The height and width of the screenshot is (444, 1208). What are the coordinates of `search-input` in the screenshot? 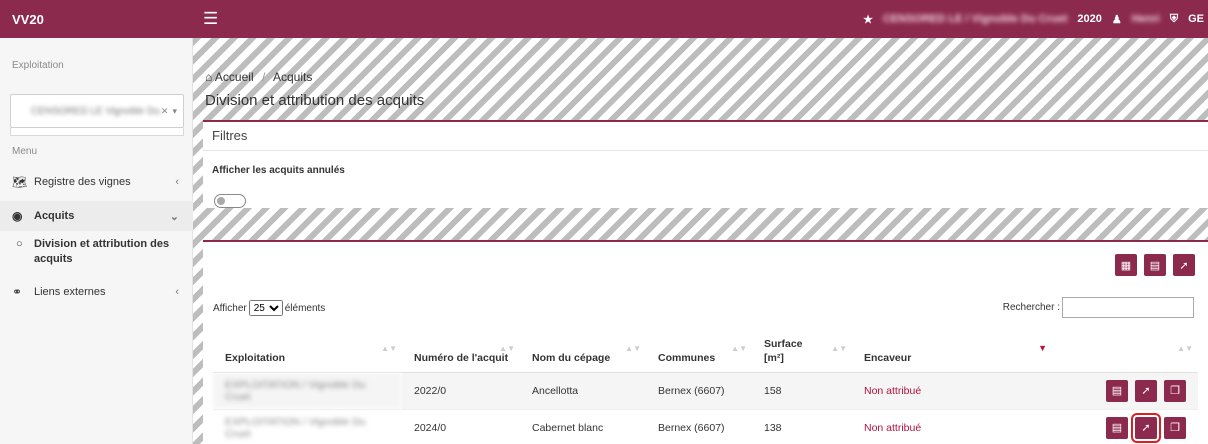 It's located at (1128, 307).